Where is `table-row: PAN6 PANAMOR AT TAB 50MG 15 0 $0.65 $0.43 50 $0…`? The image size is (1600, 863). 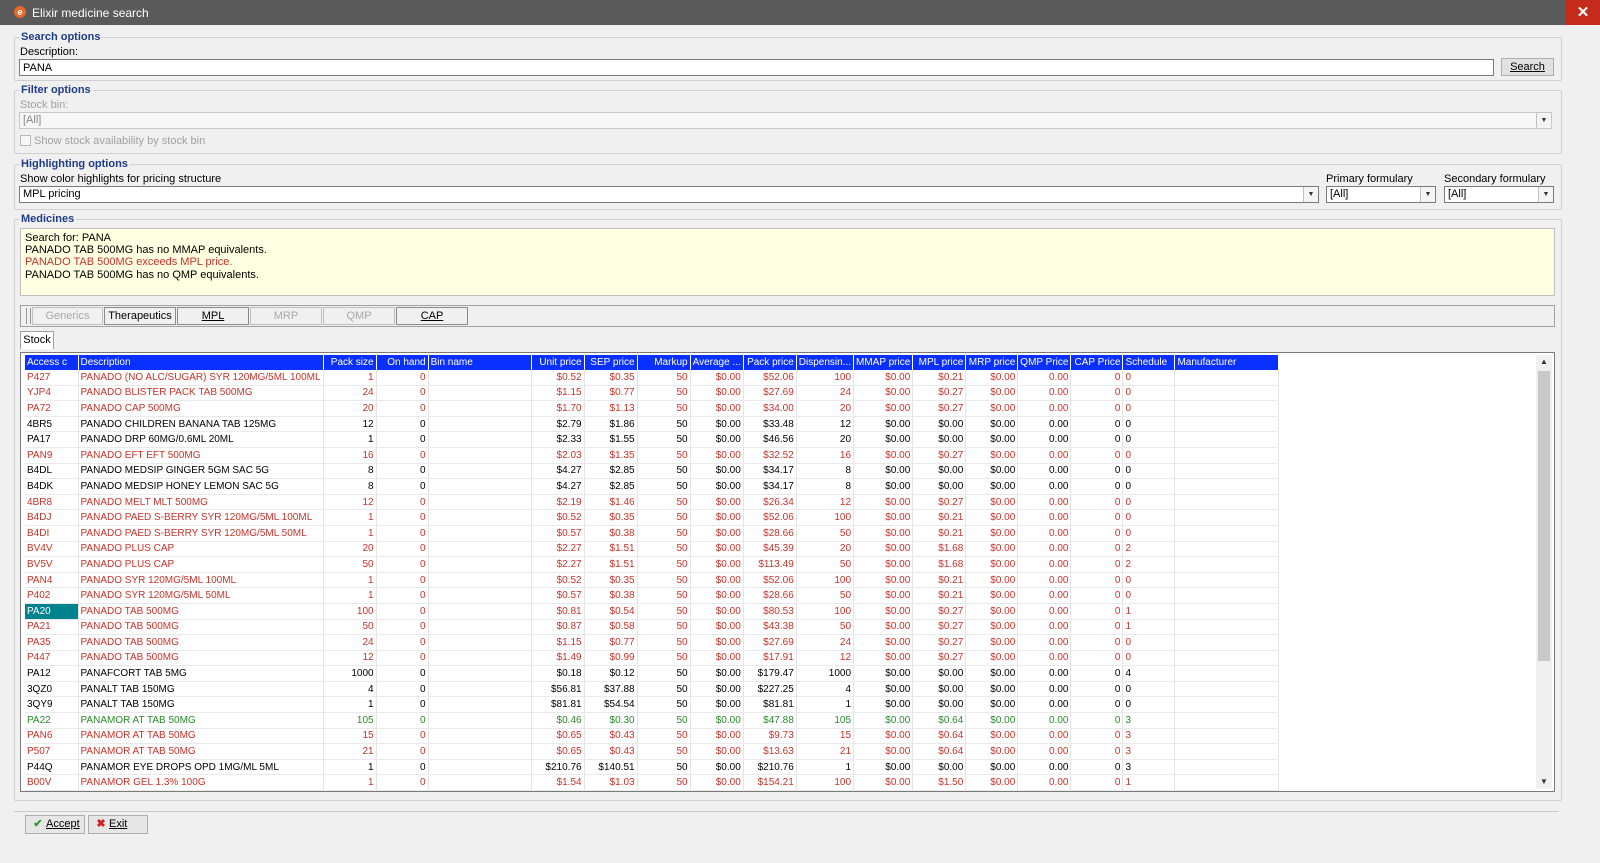
table-row: PAN6 PANAMOR AT TAB 50MG 15 0 $0.65 $0.43 50 $0… is located at coordinates (652, 736).